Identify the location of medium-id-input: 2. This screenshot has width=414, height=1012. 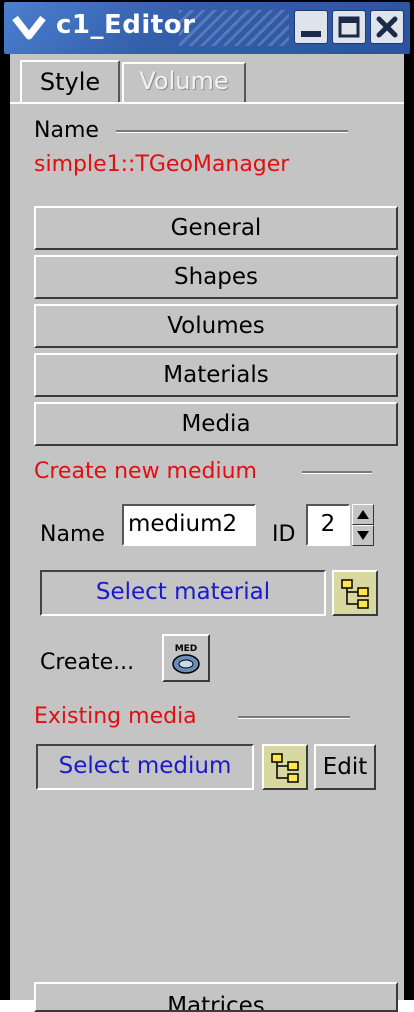
(328, 525).